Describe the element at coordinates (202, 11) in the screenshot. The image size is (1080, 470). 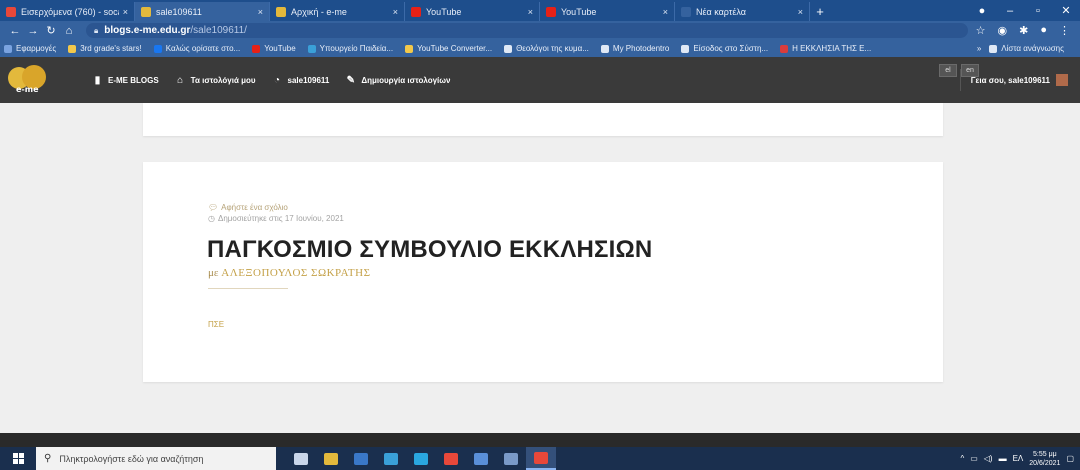
I see `browser-tab: sale109611 ×` at that location.